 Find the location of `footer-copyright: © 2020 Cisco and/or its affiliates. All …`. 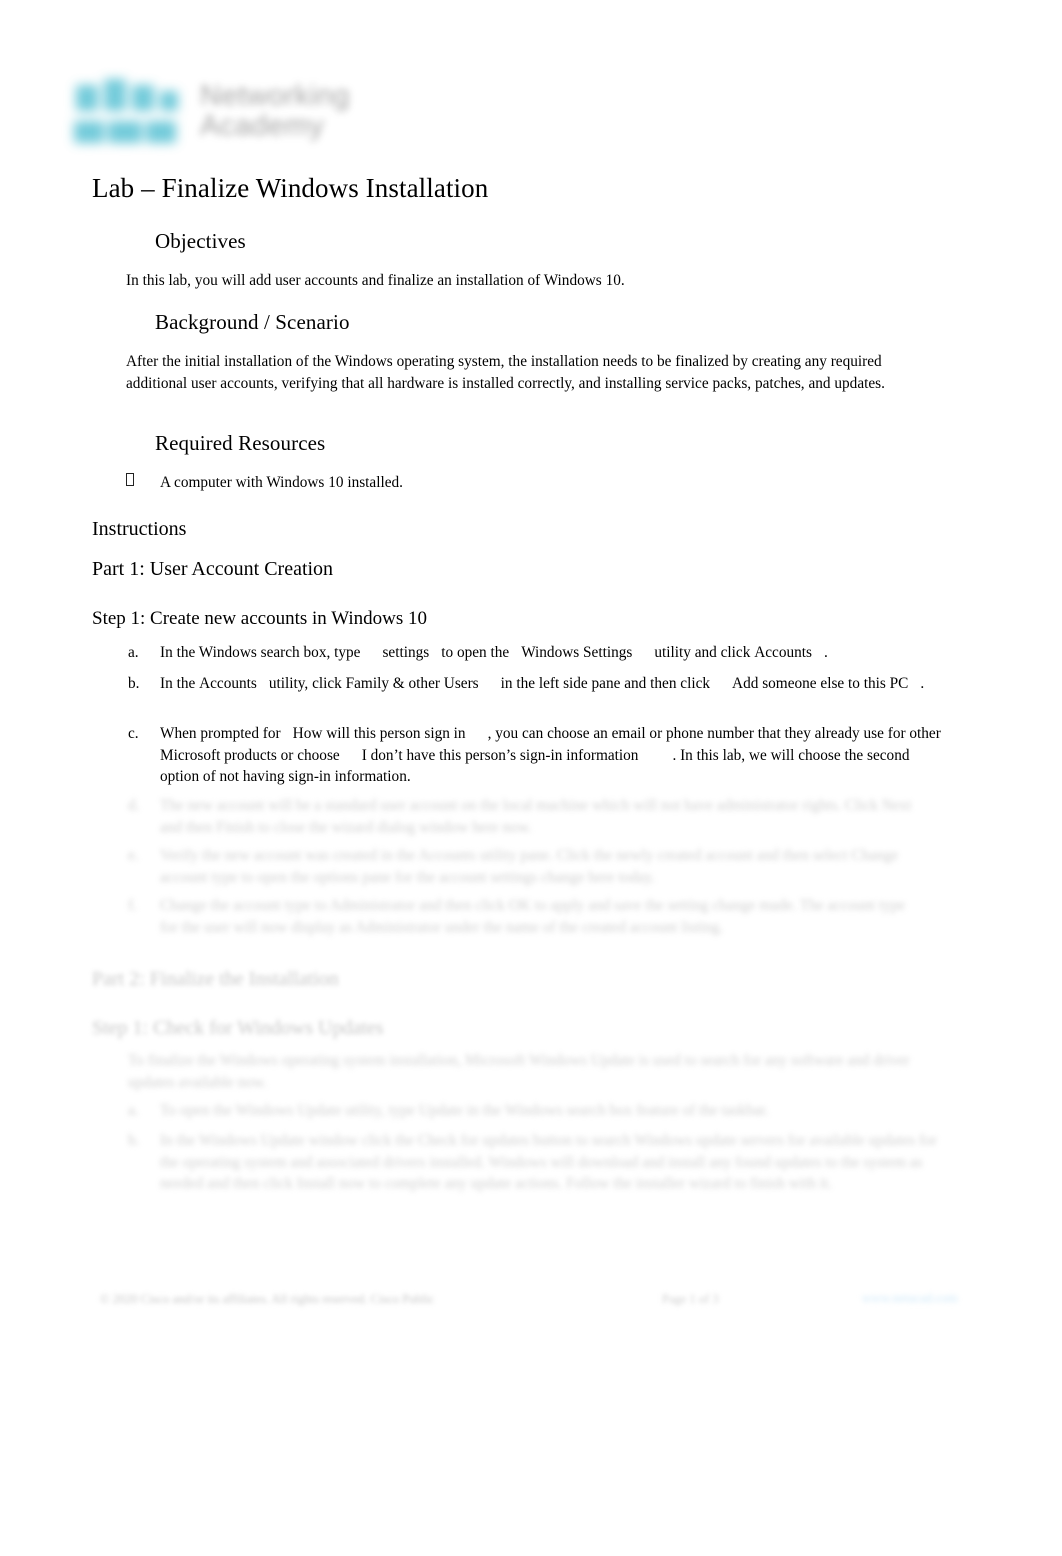

footer-copyright: © 2020 Cisco and/or its affiliates. All … is located at coordinates (267, 1299).